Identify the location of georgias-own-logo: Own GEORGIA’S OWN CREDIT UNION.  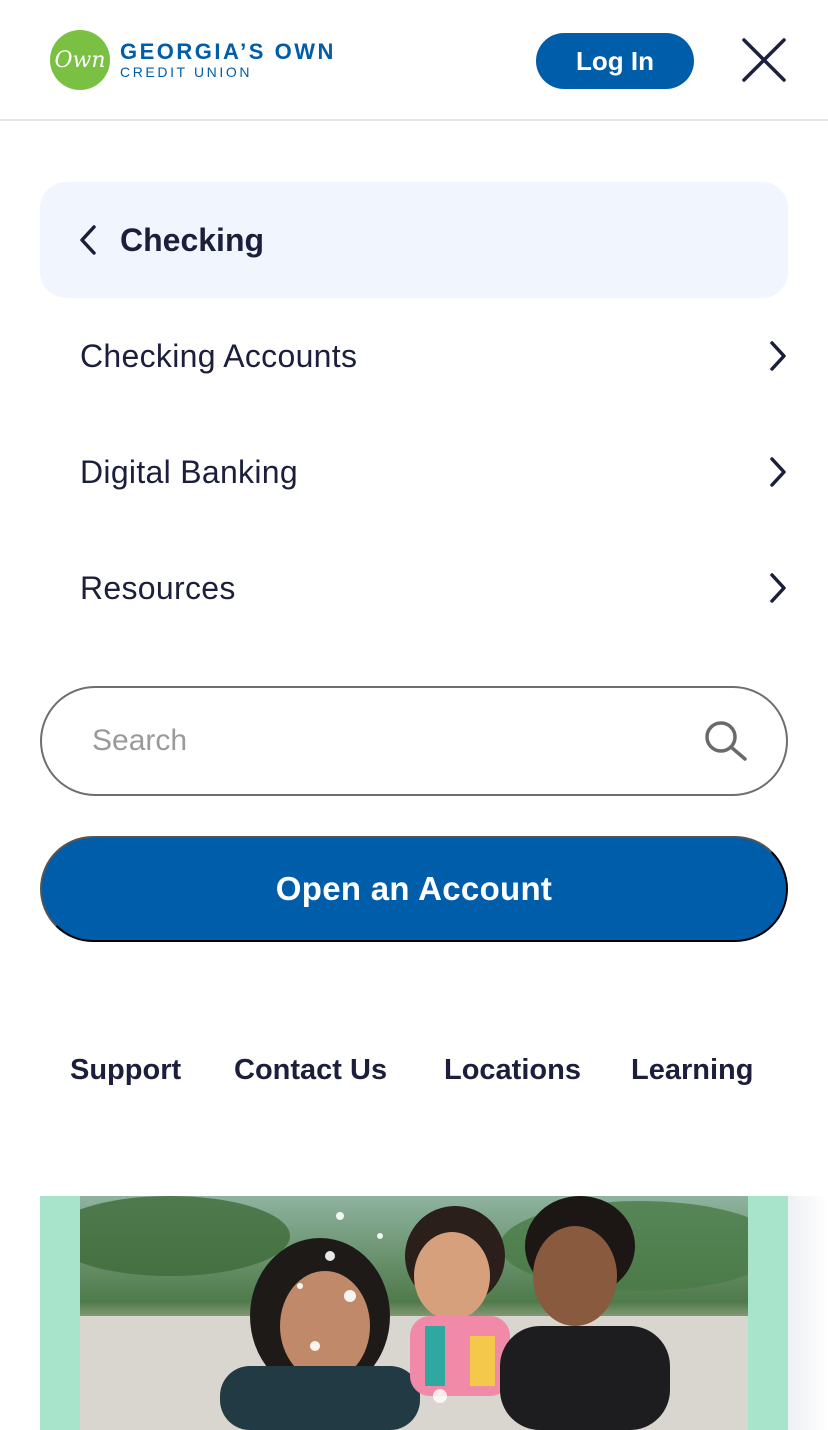
(193, 60).